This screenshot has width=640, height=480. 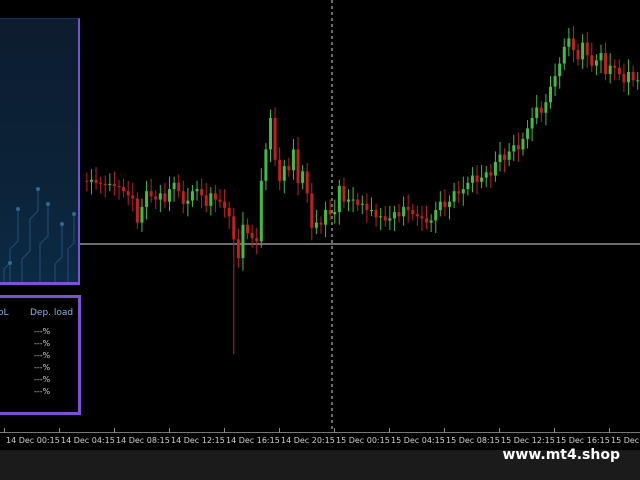 I want to click on time-label: 14 Dec 20:15, so click(x=308, y=440).